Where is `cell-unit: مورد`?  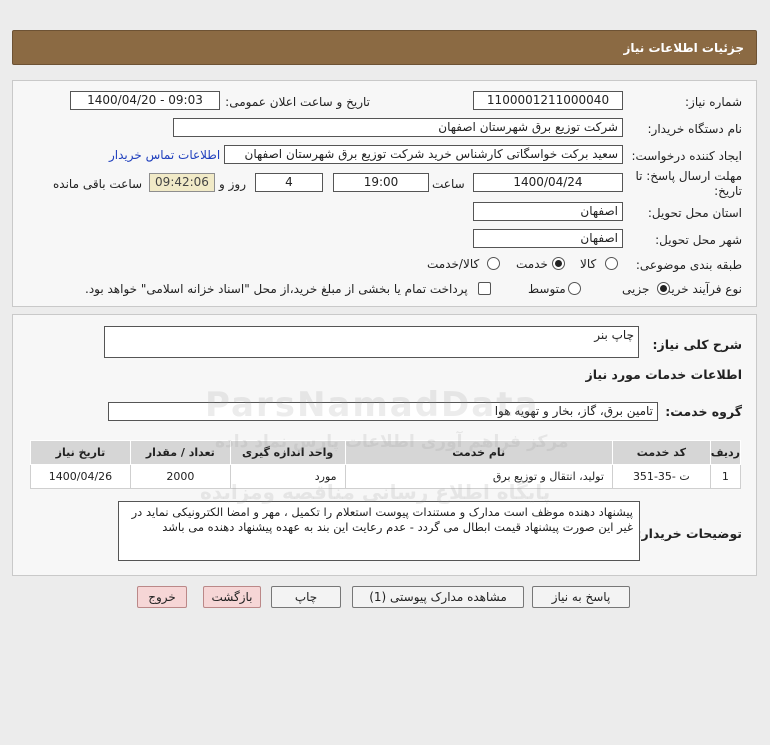 cell-unit: مورد is located at coordinates (287, 476).